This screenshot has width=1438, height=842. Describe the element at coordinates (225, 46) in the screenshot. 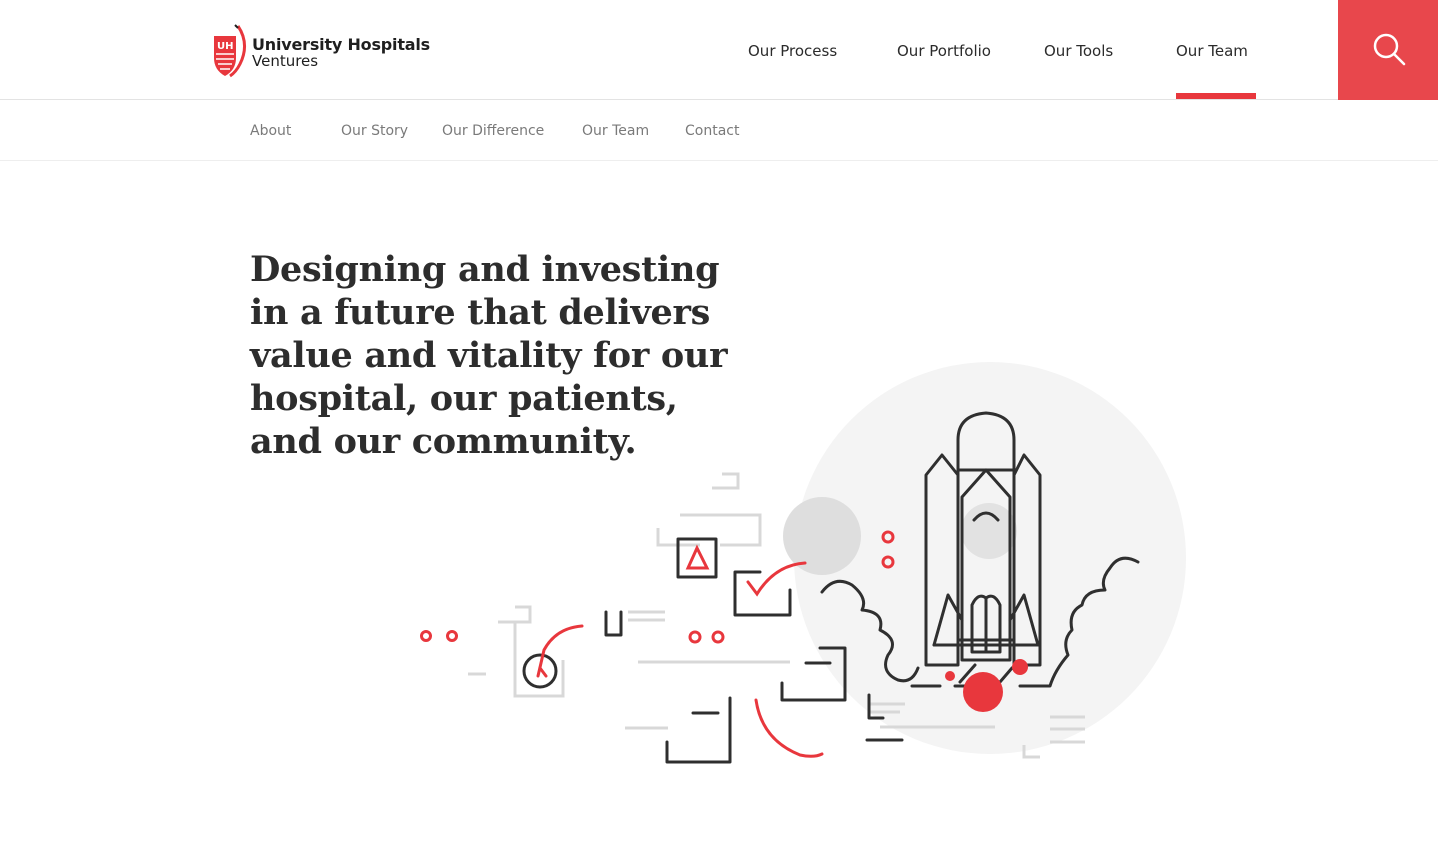

I see `svg-text: UH` at that location.